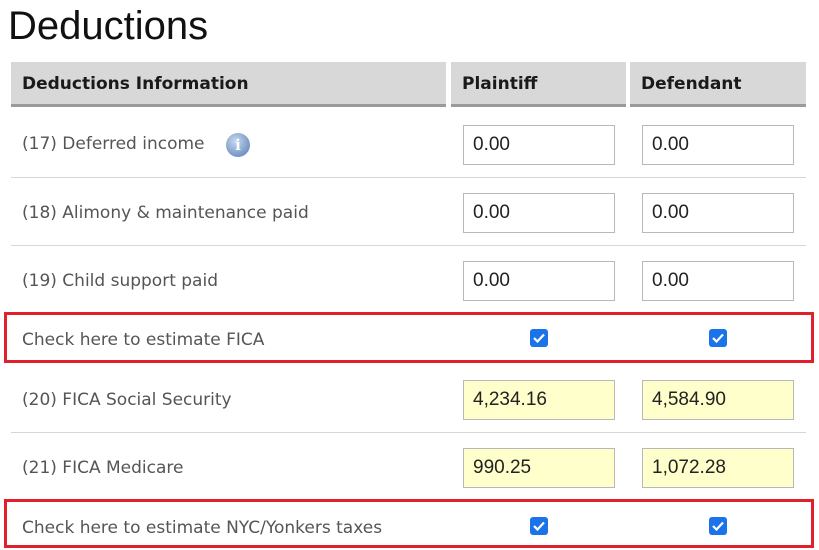 This screenshot has width=819, height=550. I want to click on alimony-defendant-input, so click(718, 213).